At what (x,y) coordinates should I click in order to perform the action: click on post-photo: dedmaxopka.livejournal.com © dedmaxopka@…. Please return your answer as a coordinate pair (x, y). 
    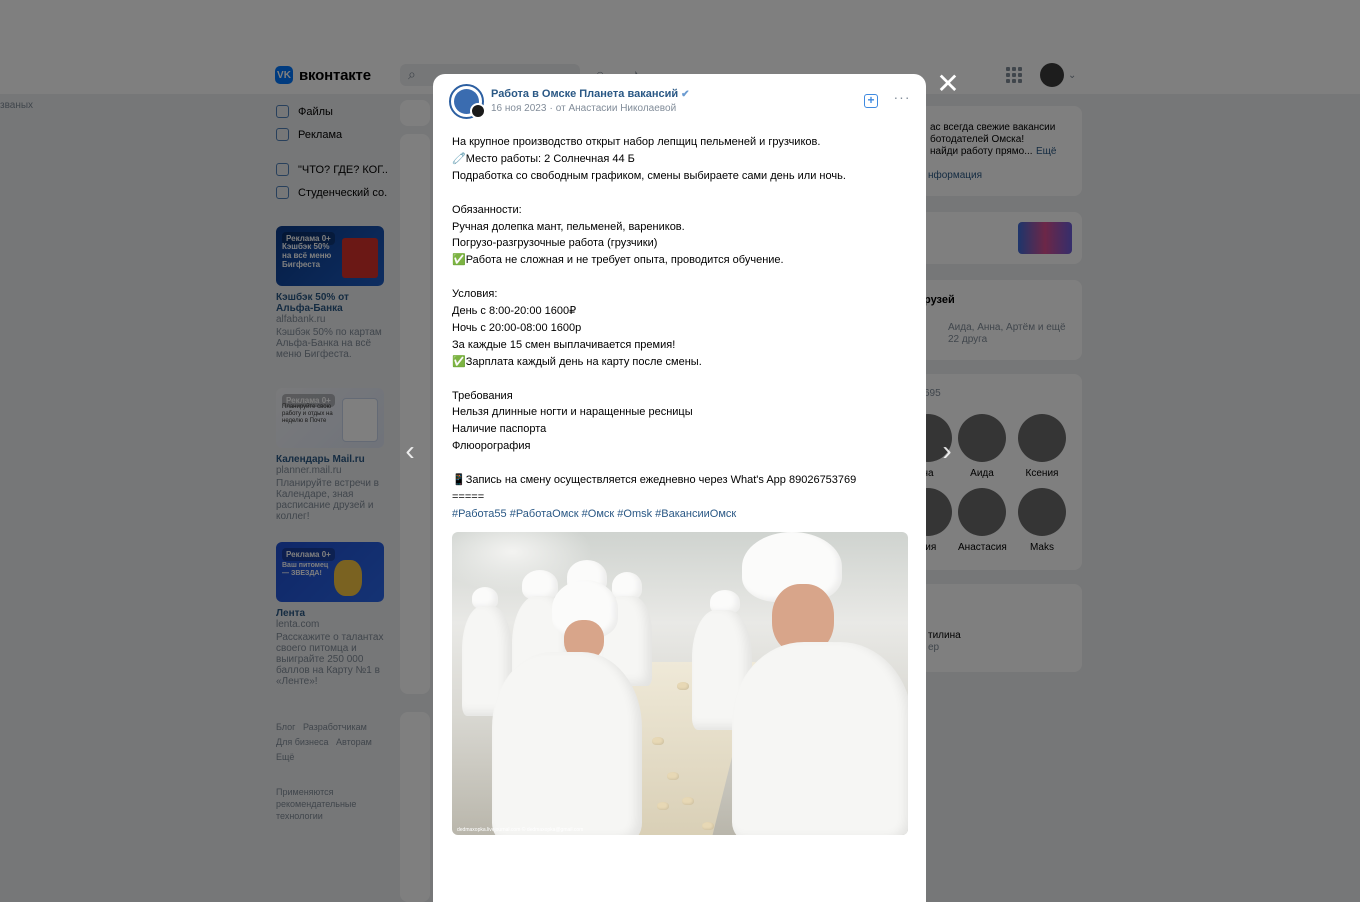
    Looking at the image, I should click on (680, 683).